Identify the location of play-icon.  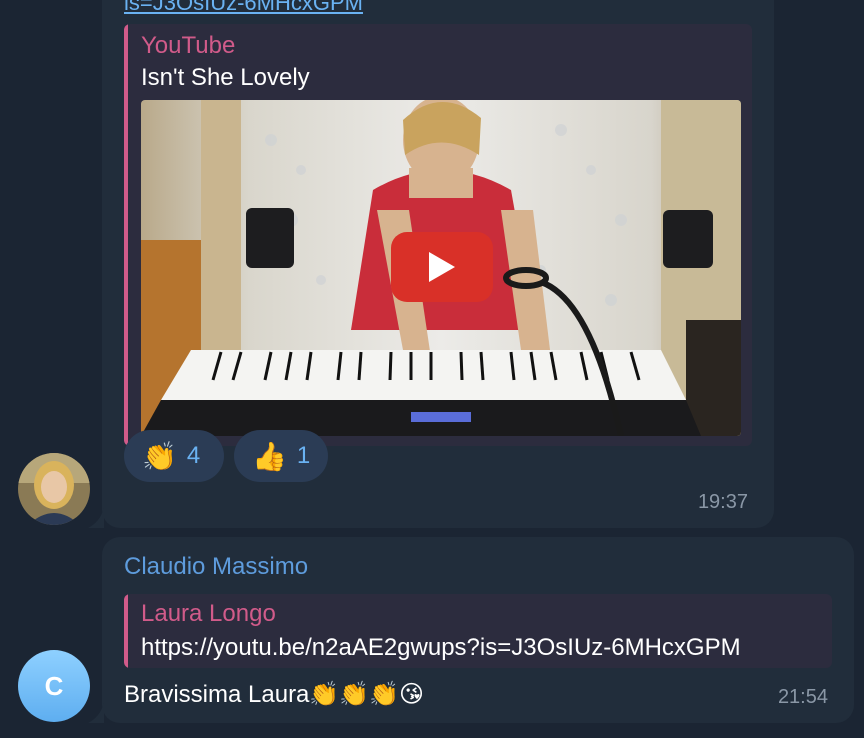
(442, 267).